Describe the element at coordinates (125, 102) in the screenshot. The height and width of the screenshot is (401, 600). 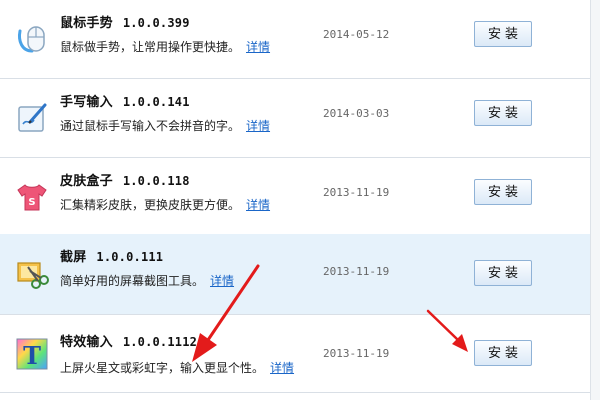
I see `plugin-title: 手写输入 1.0.0.141` at that location.